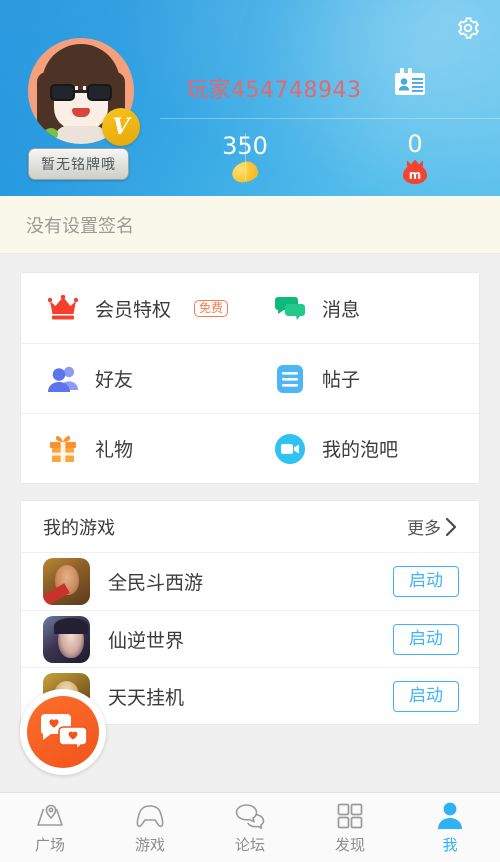 The width and height of the screenshot is (500, 862). What do you see at coordinates (341, 380) in the screenshot?
I see `menu-item-posts-label: 帖子` at bounding box center [341, 380].